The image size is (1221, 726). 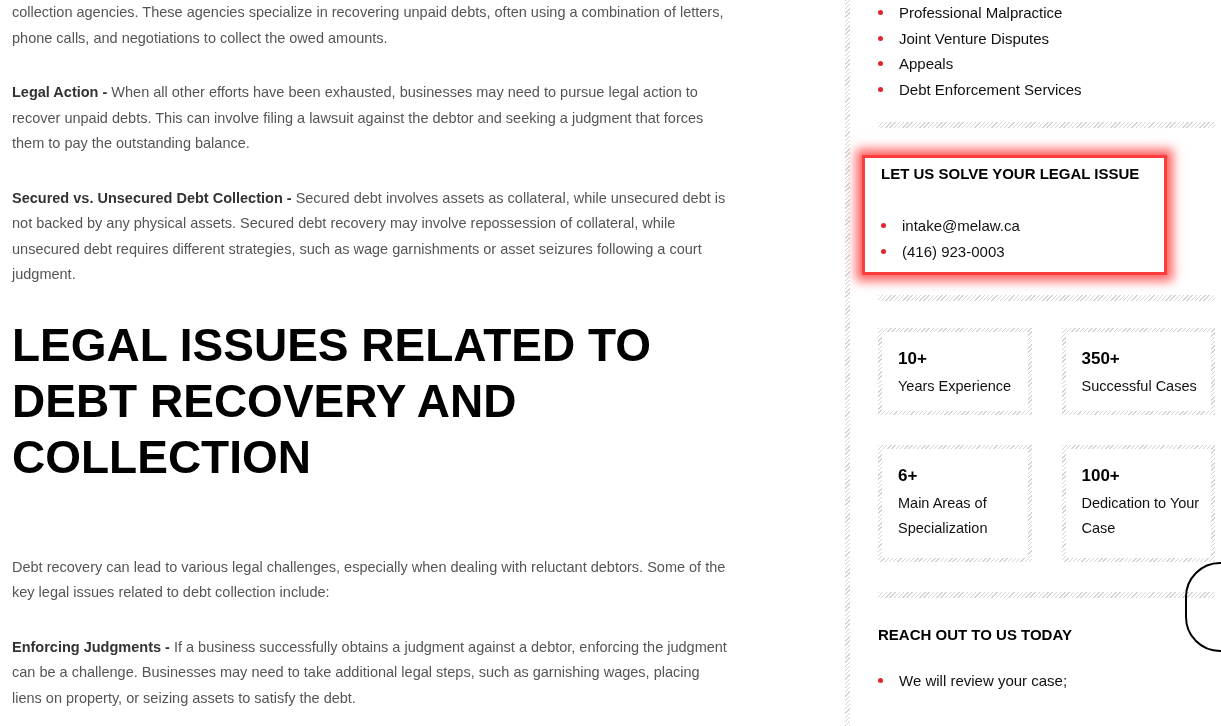 I want to click on list-item-text: (416) 923-0003, so click(x=953, y=251).